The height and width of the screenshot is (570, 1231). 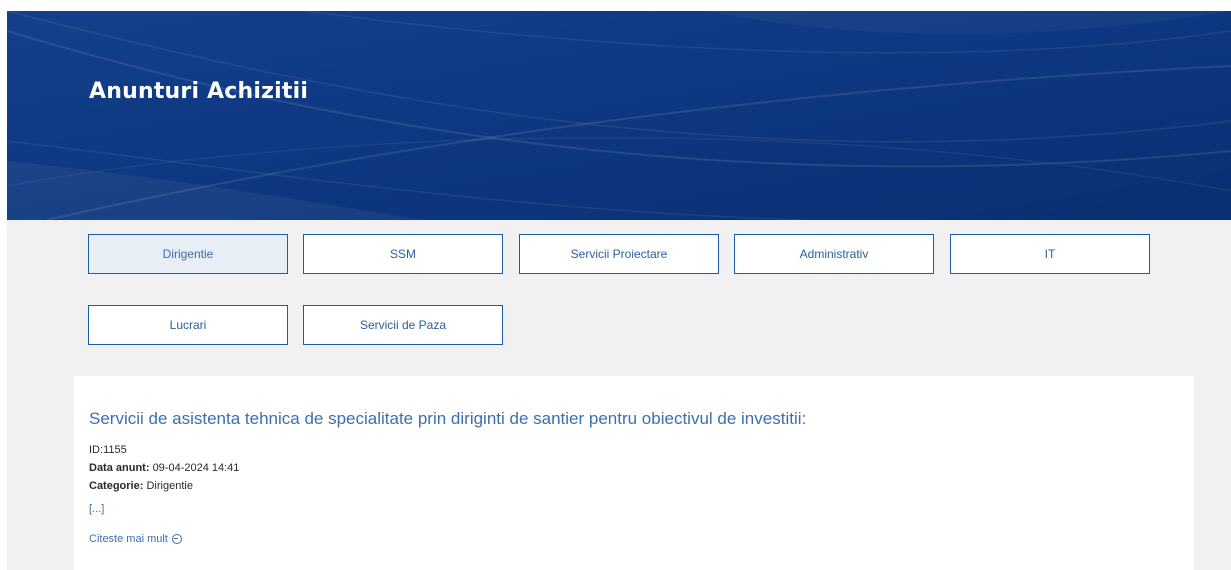 I want to click on category-button-lucrari: Lucrari, so click(x=188, y=325).